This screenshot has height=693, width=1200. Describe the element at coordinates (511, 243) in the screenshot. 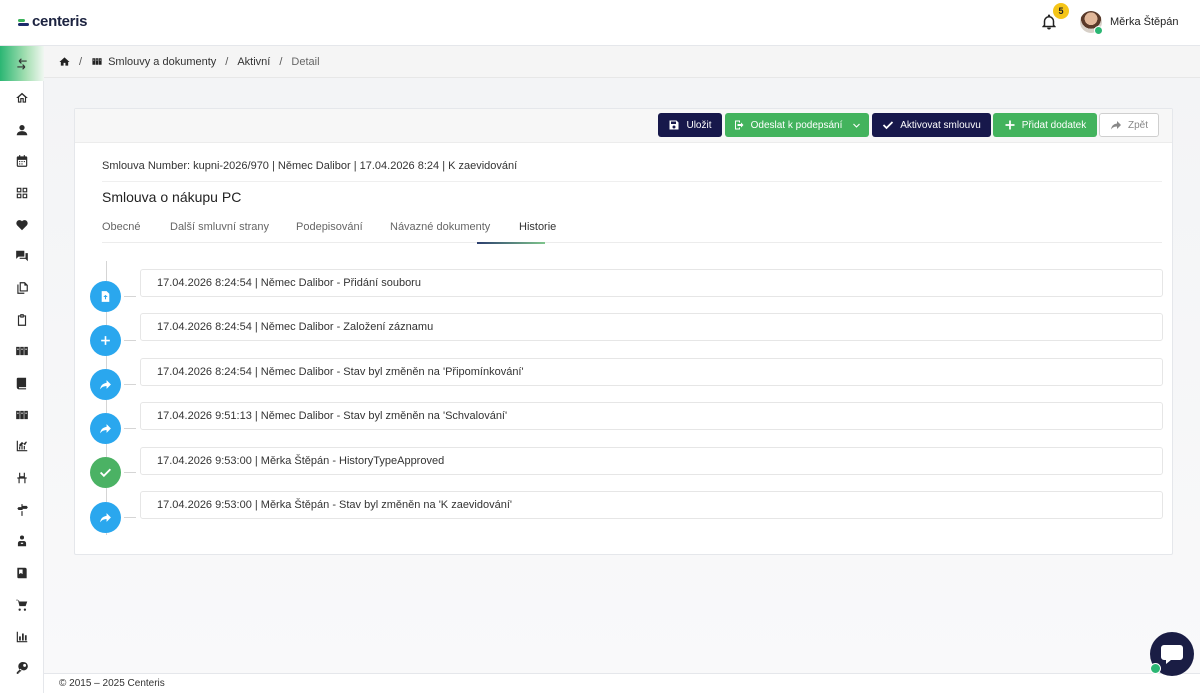

I see `active-tab-indicator` at that location.